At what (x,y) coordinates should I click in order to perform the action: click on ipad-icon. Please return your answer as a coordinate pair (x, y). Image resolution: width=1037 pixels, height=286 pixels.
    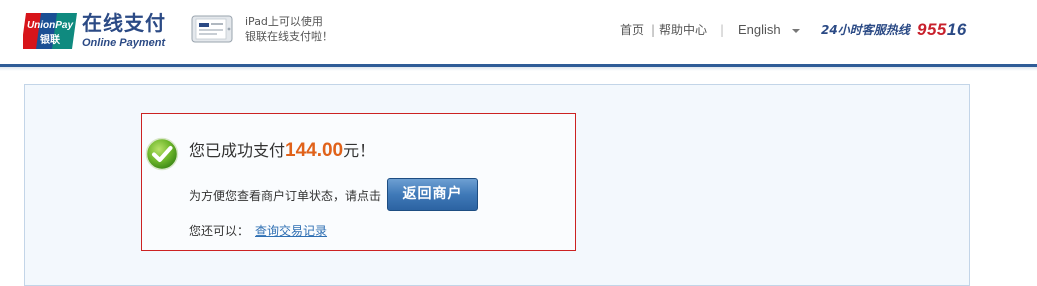
    Looking at the image, I should click on (212, 29).